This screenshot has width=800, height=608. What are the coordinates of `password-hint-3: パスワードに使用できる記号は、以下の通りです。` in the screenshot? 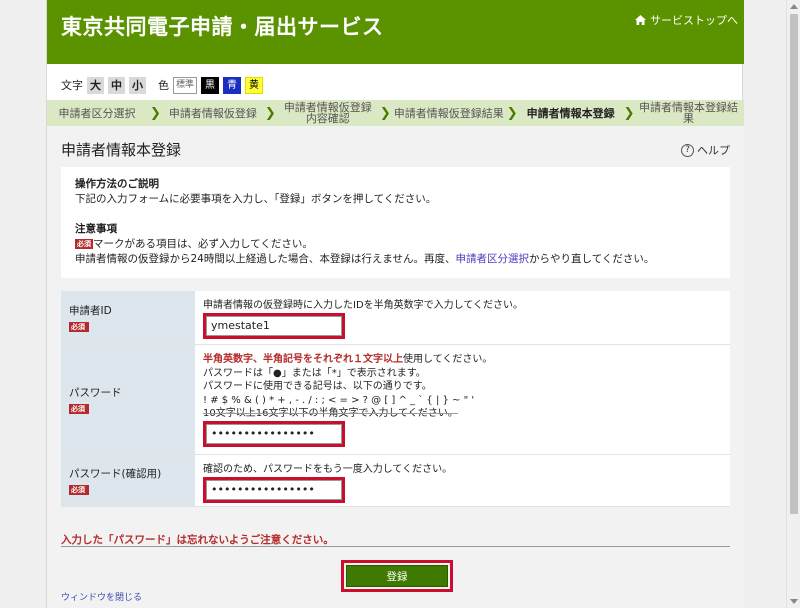 It's located at (317, 386).